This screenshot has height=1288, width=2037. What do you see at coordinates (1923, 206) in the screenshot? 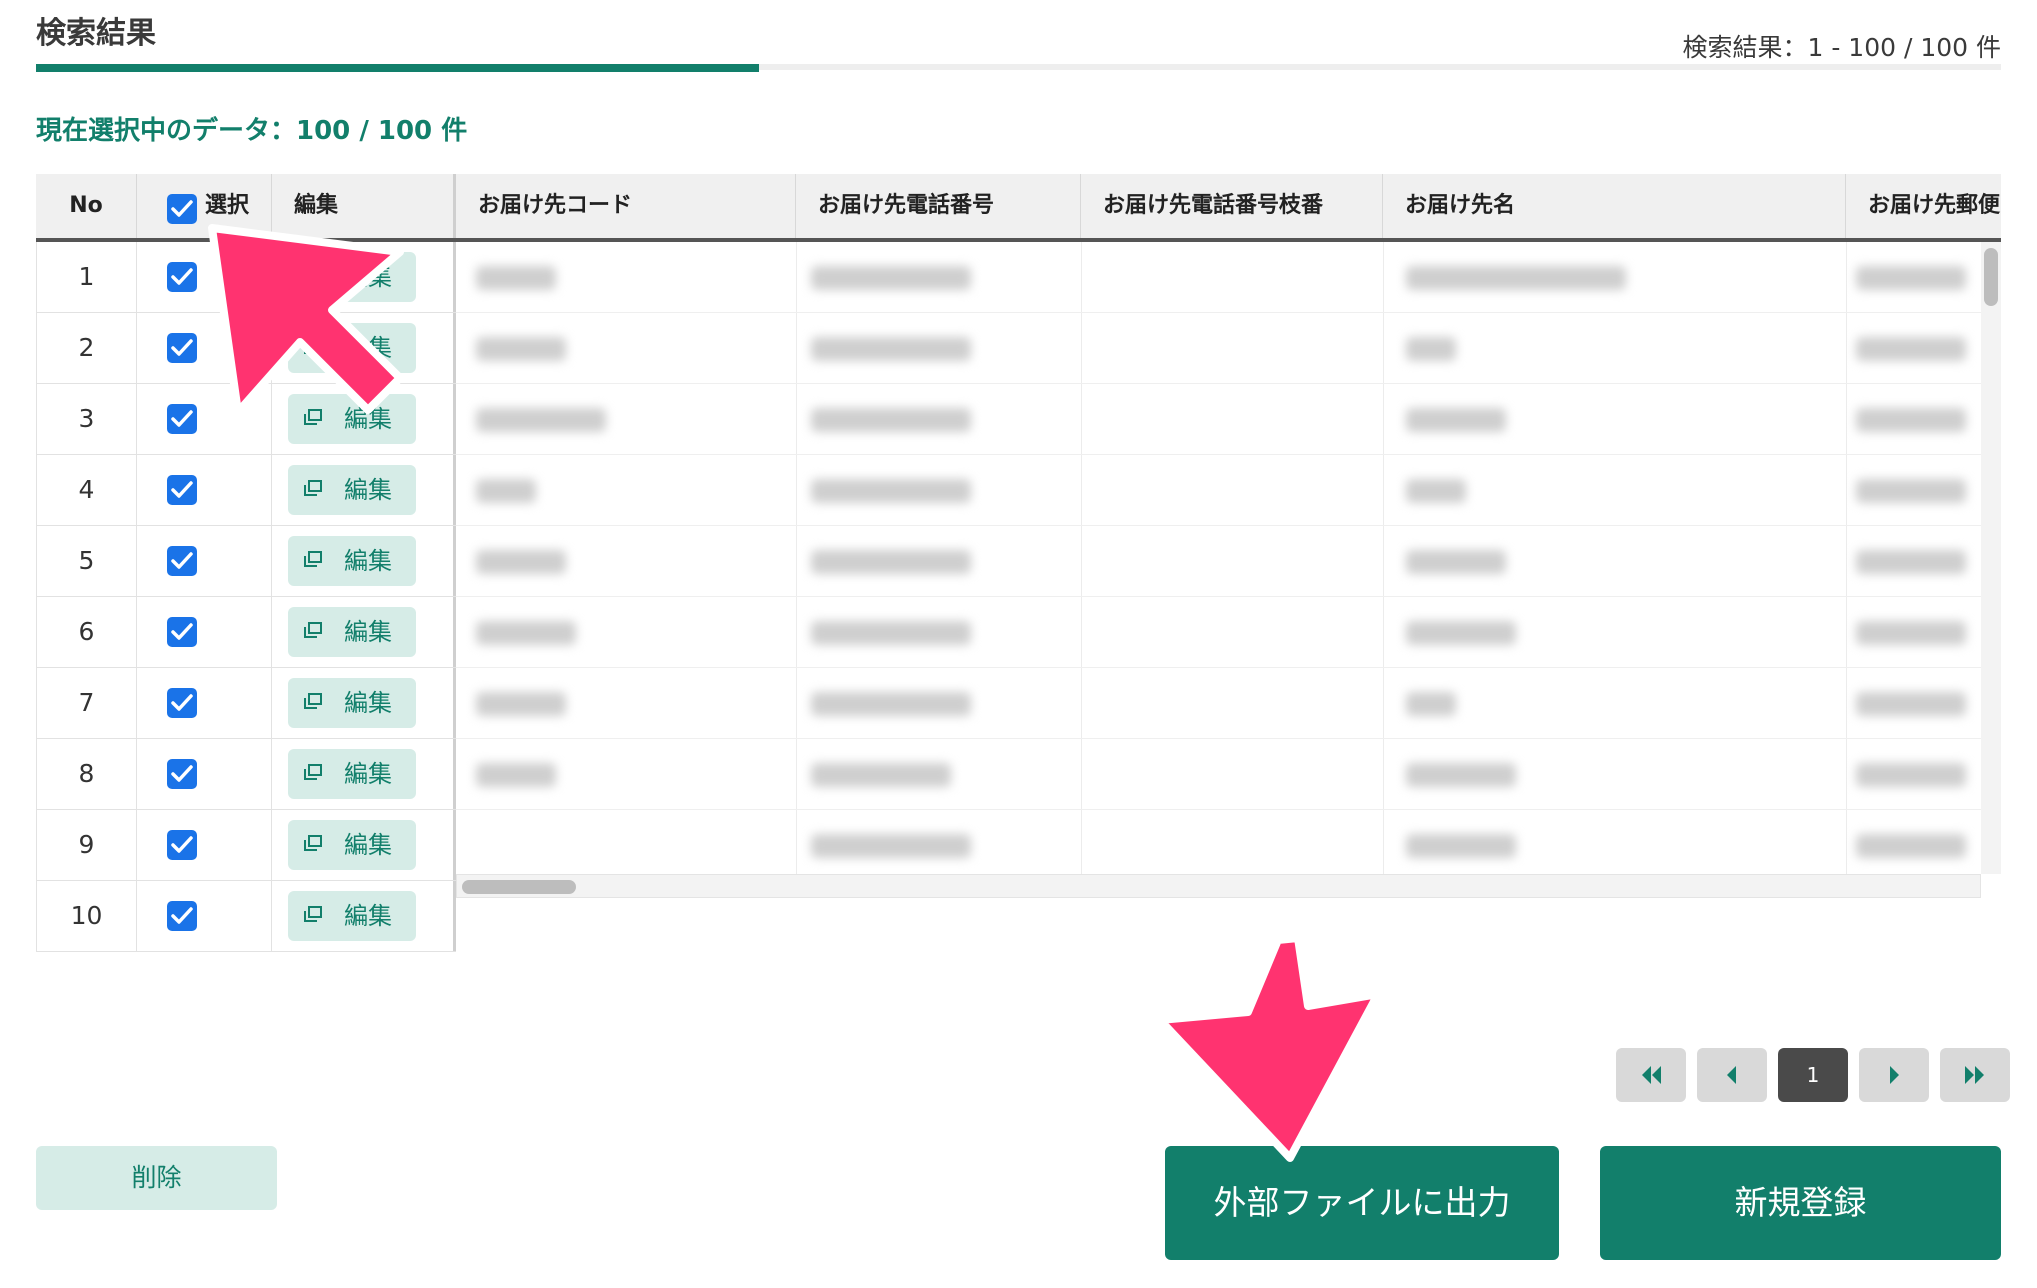
I see `column-header-delivery-postal: お届け先郵便` at bounding box center [1923, 206].